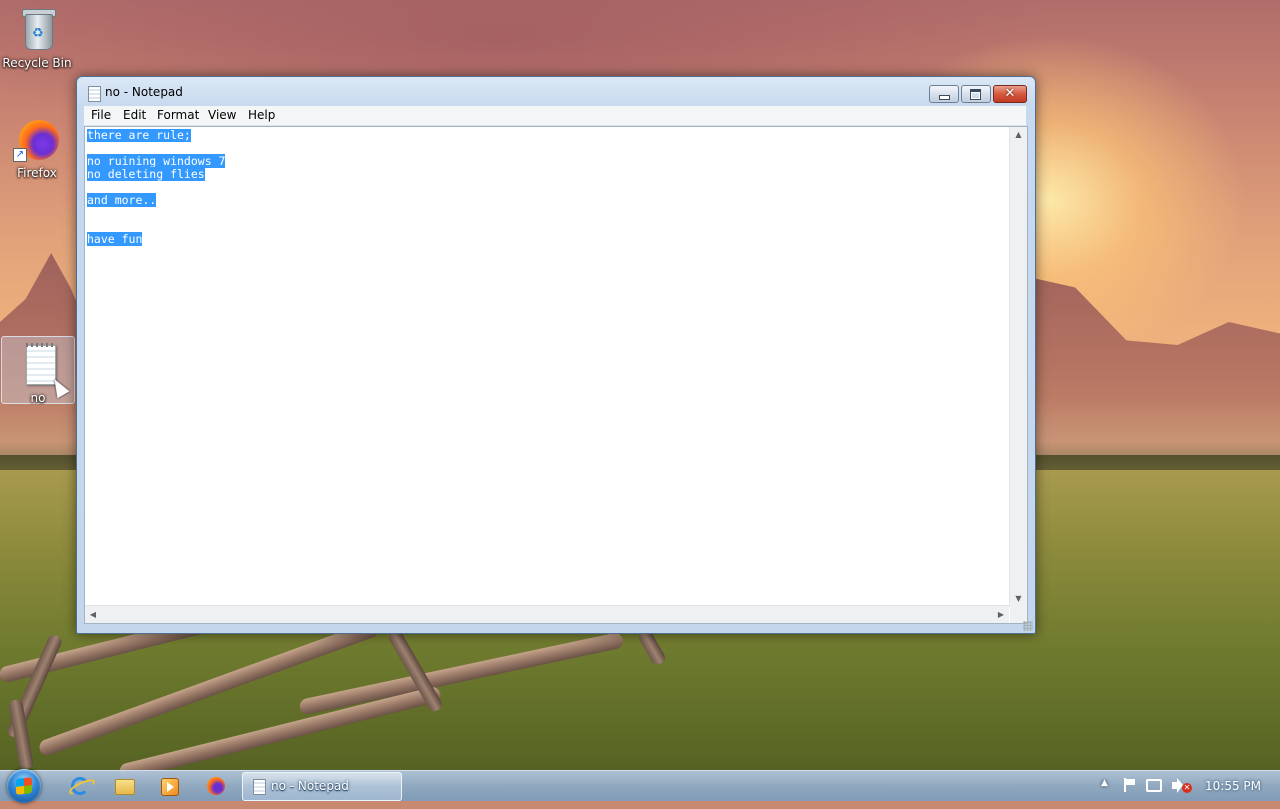 The height and width of the screenshot is (809, 1280). I want to click on vertical-scrollbar: ▲ ▼, so click(1018, 367).